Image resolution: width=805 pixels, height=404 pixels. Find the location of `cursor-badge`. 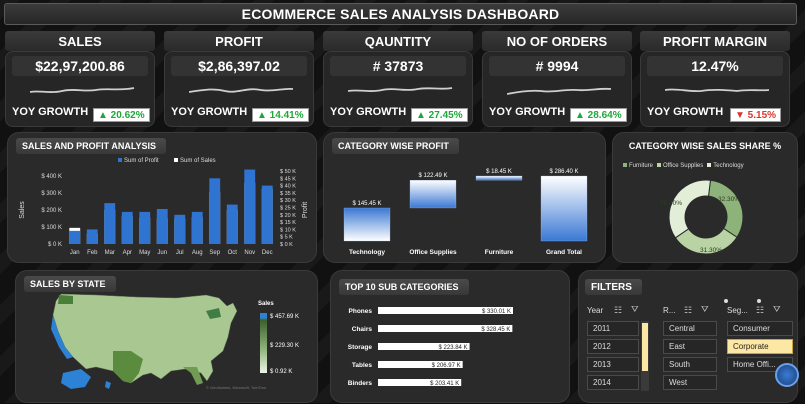

cursor-badge is located at coordinates (787, 375).